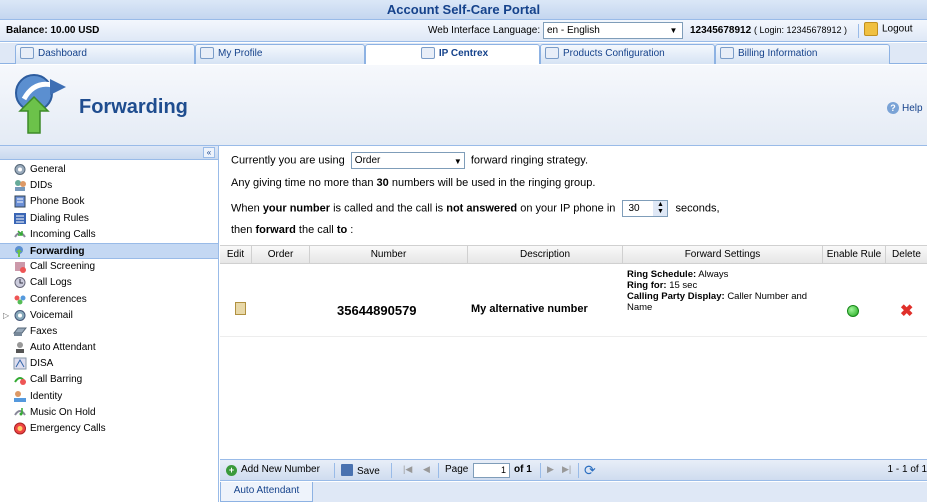  What do you see at coordinates (105, 54) in the screenshot?
I see `tab-dashboard: Dashboard` at bounding box center [105, 54].